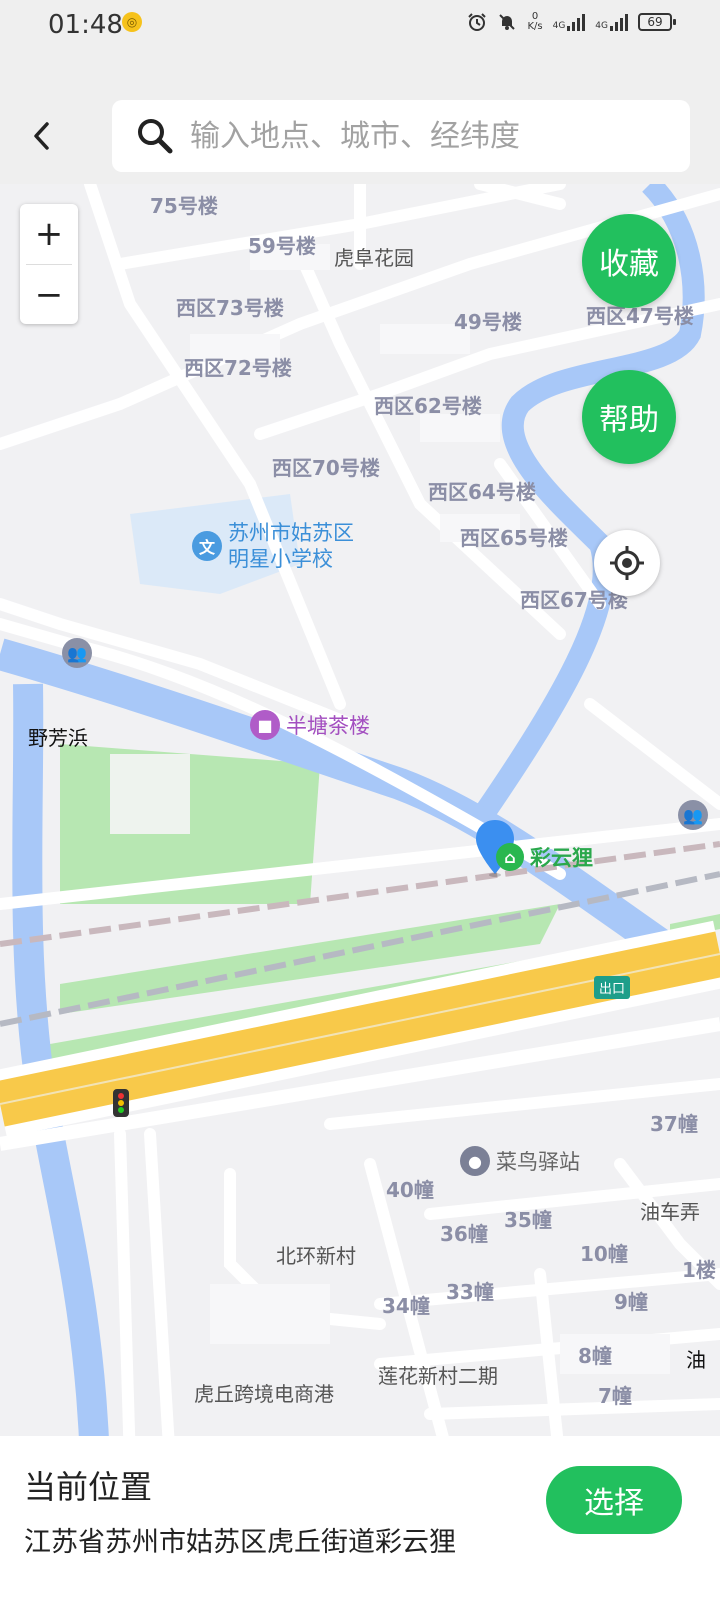 The width and height of the screenshot is (720, 1600). I want to click on map-label-37: 37幢, so click(674, 1124).